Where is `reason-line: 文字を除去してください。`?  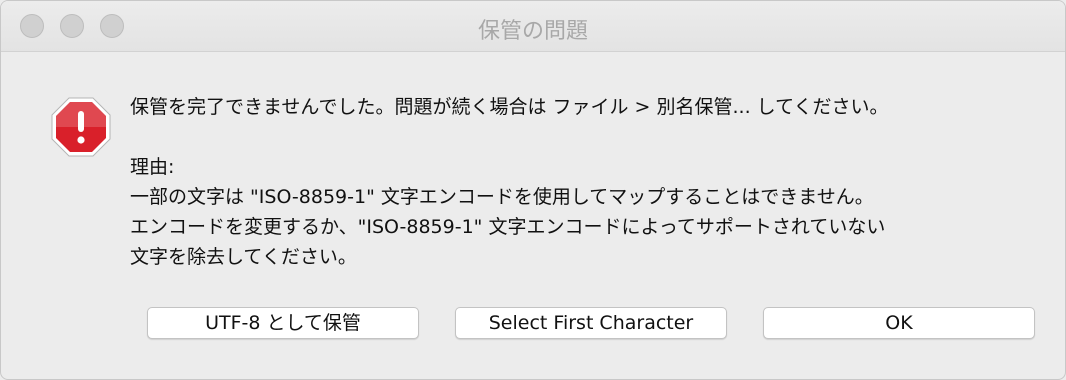 reason-line: 文字を除去してください。 is located at coordinates (243, 257).